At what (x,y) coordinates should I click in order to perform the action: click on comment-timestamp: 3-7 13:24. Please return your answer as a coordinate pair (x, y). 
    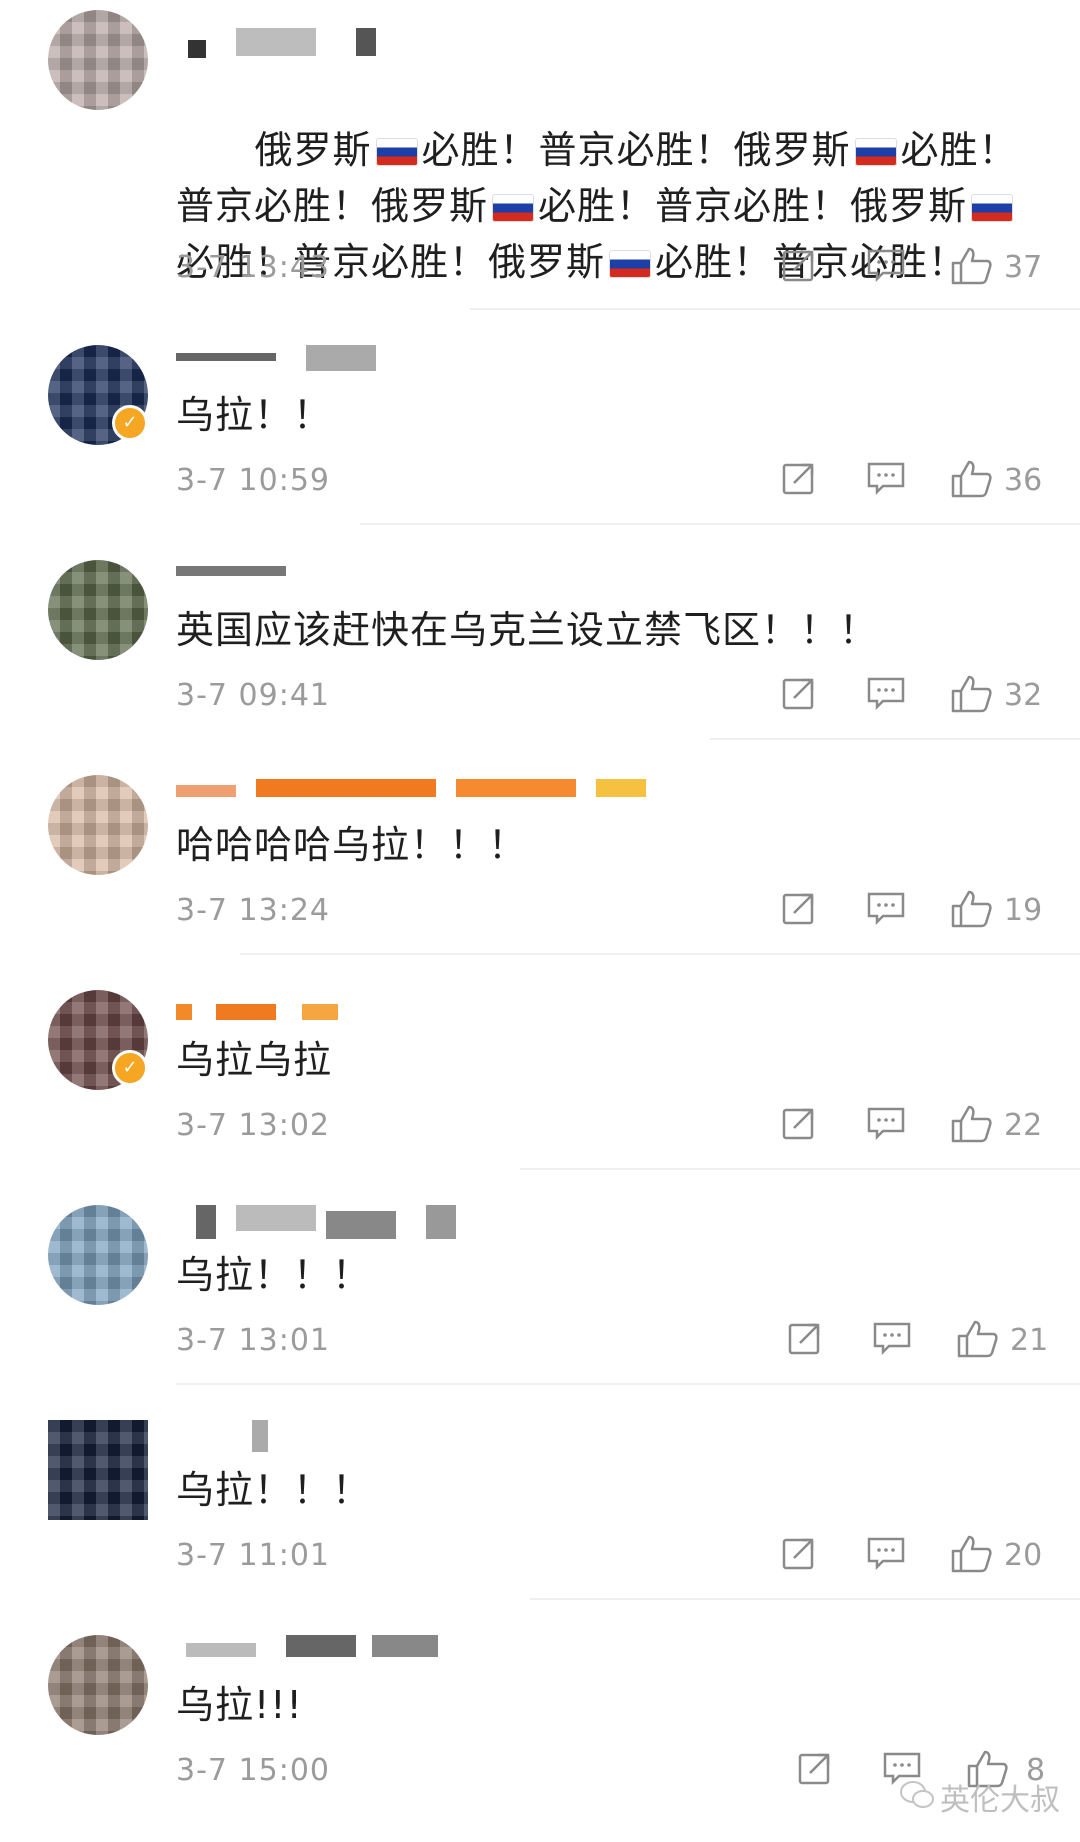
    Looking at the image, I should click on (253, 910).